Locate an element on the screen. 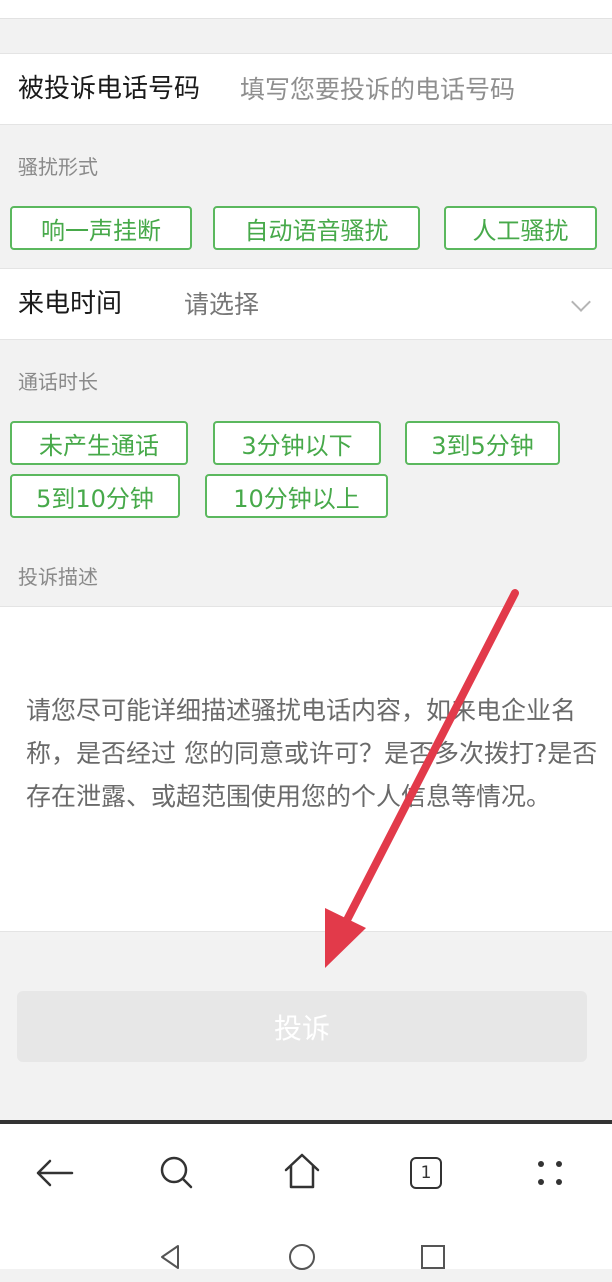 This screenshot has height=1282, width=612. browser-toolbar: 1 is located at coordinates (306, 1197).